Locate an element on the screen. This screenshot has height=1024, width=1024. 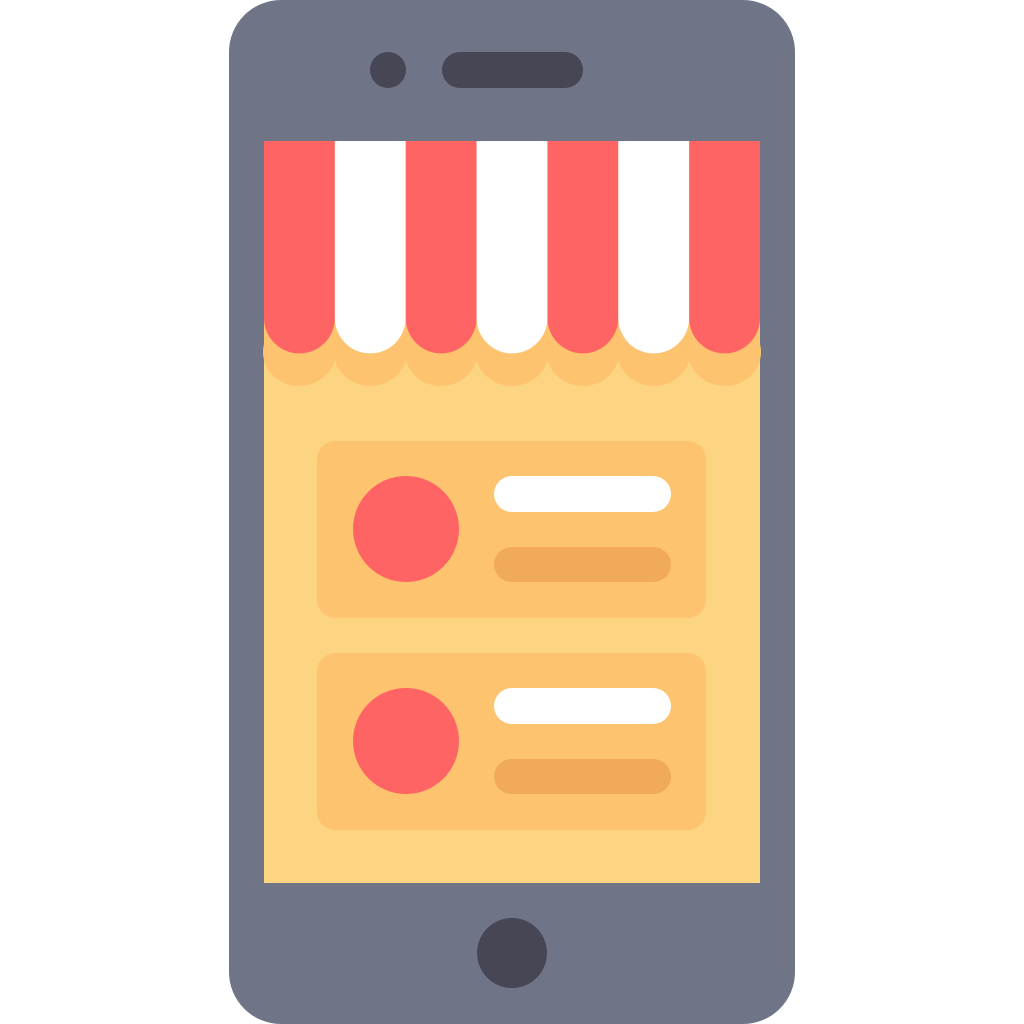
front-camera-icon is located at coordinates (388, 70).